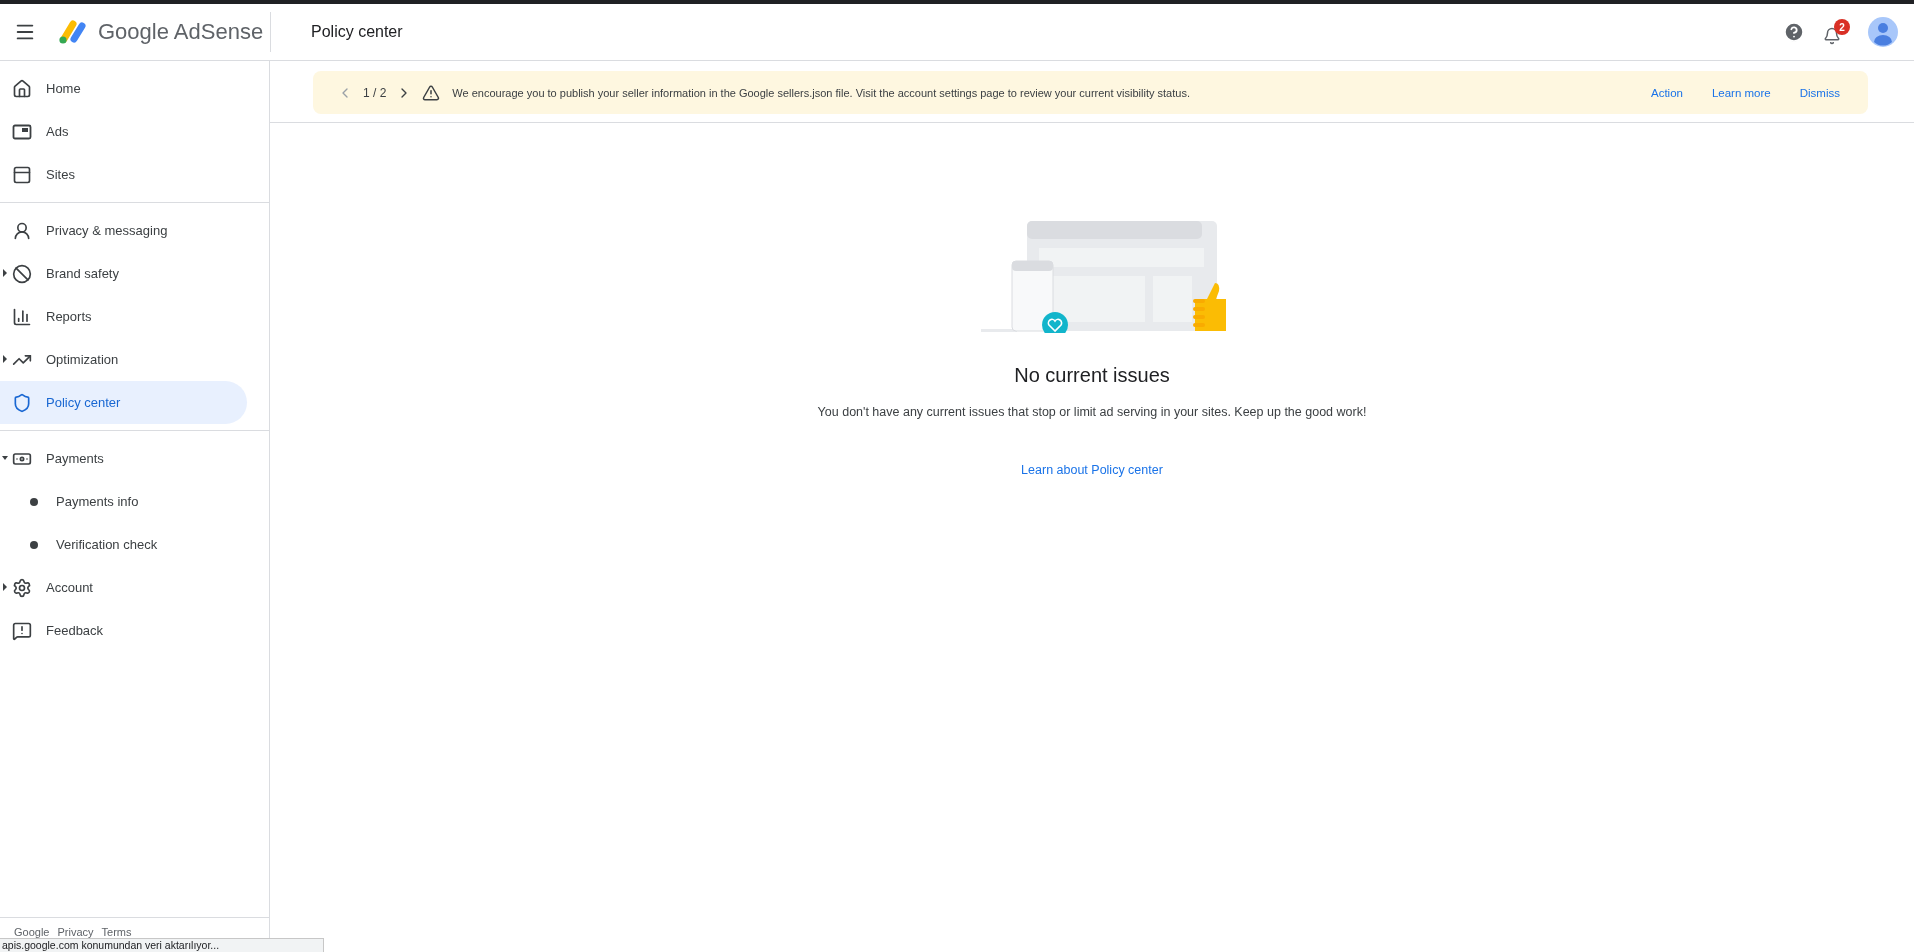 The height and width of the screenshot is (952, 1914). What do you see at coordinates (22, 587) in the screenshot?
I see `settings-icon` at bounding box center [22, 587].